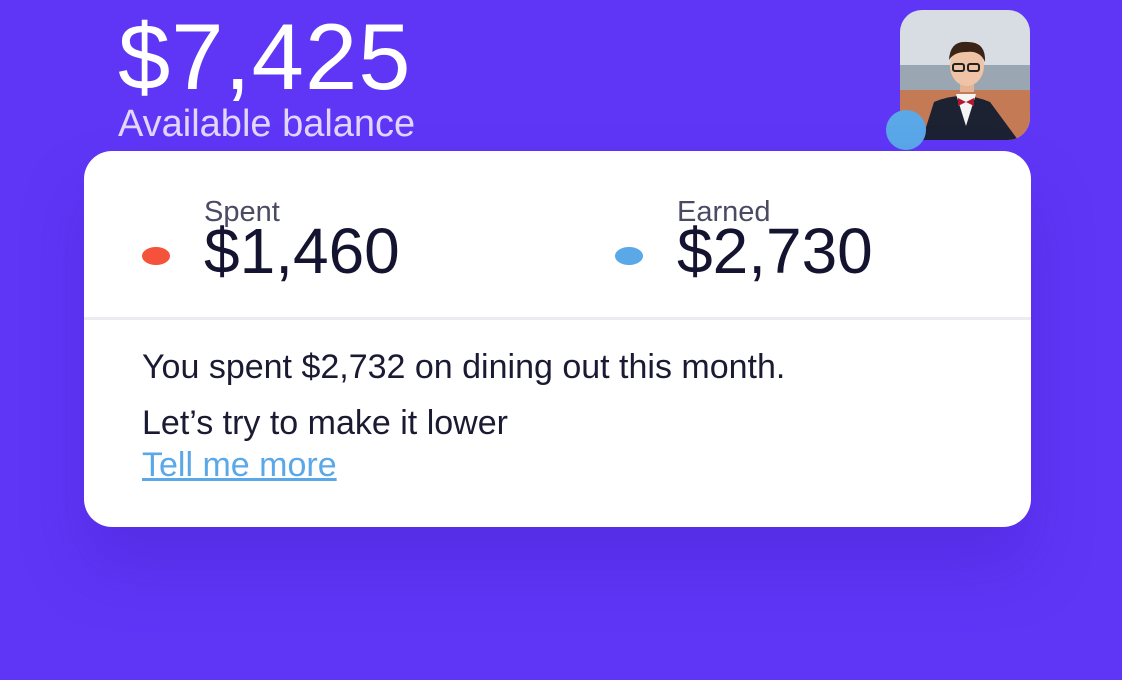 This screenshot has height=680, width=1122. Describe the element at coordinates (557, 318) in the screenshot. I see `divider` at that location.